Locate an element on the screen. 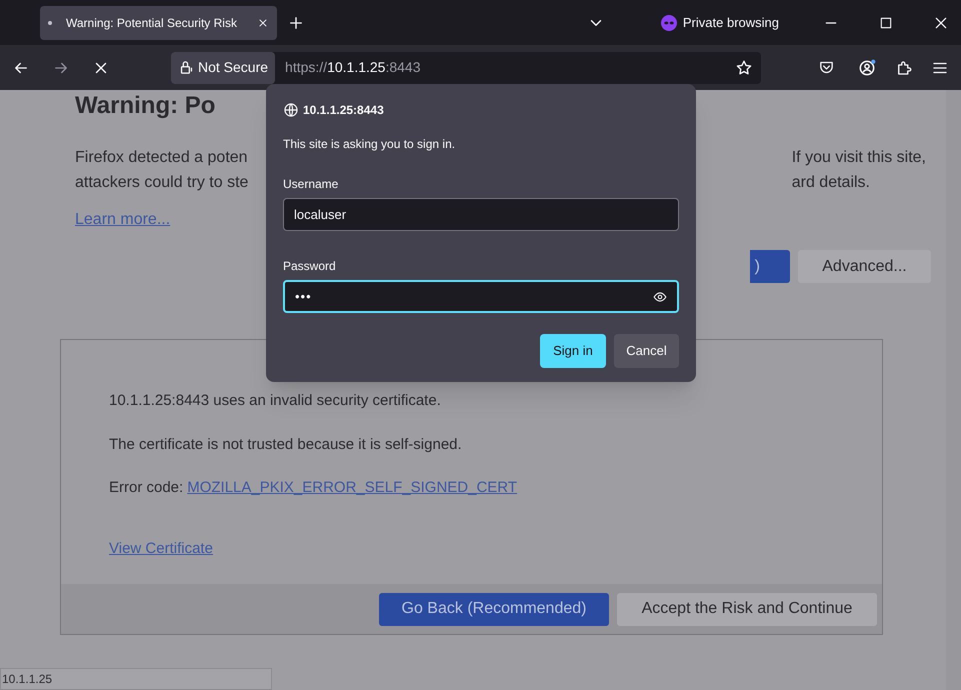 This screenshot has width=961, height=690. paragraph-text: If you visit this site, is located at coordinates (859, 158).